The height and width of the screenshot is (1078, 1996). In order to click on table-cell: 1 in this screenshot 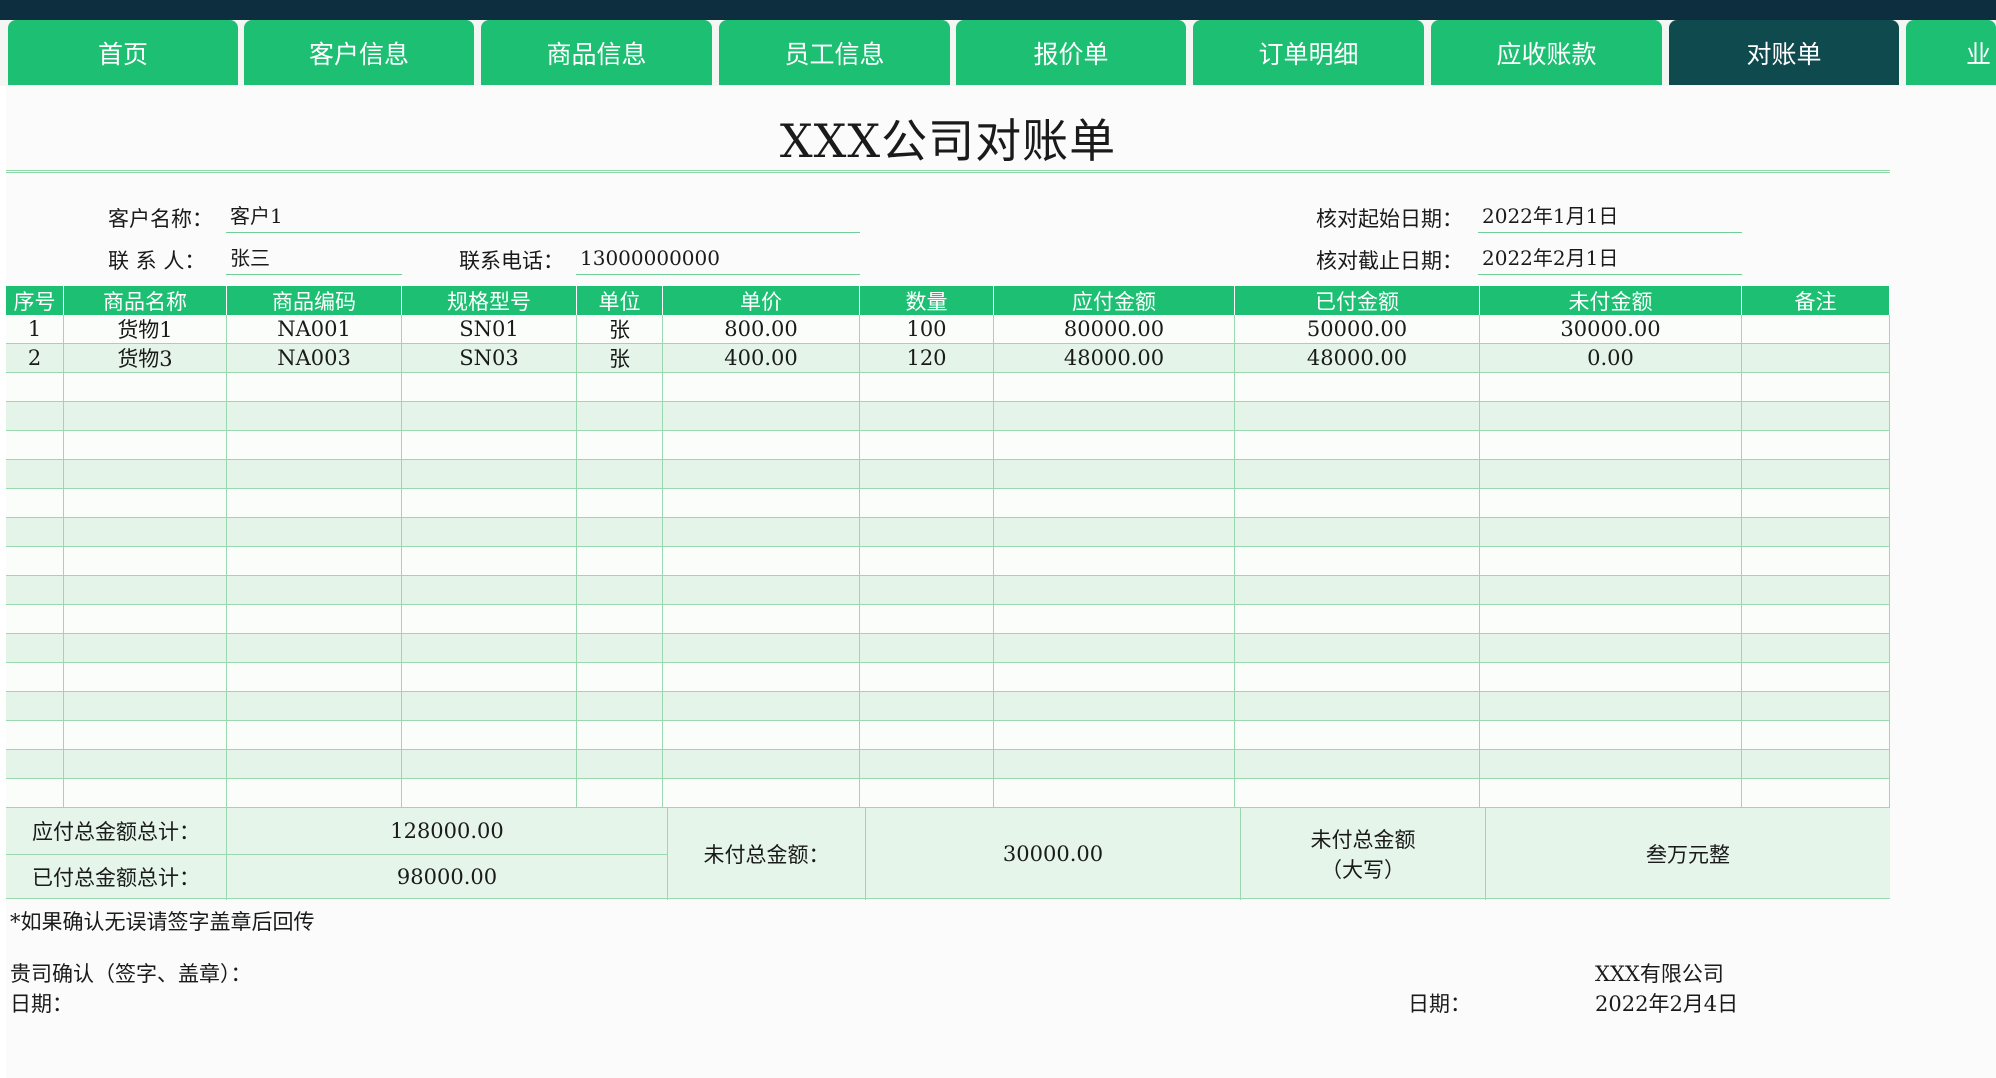, I will do `click(35, 329)`.